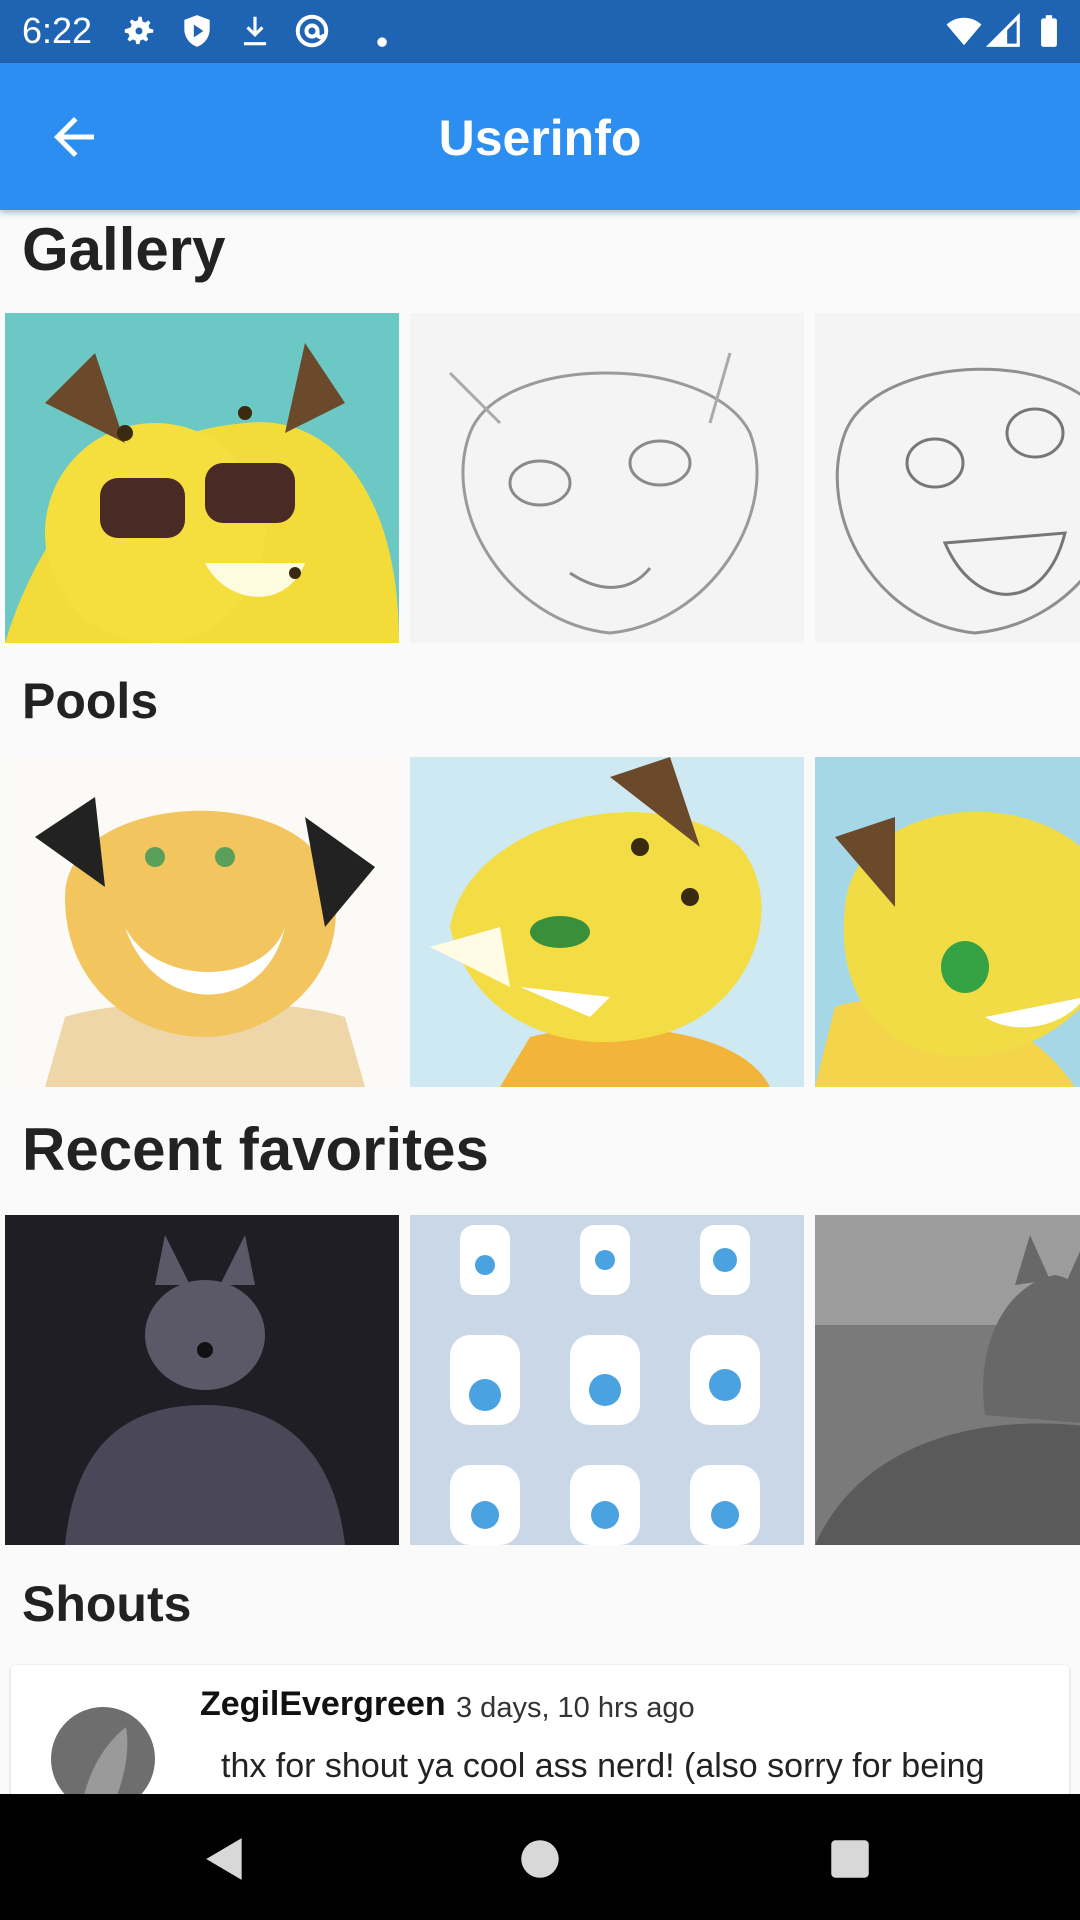 This screenshot has height=1920, width=1080. Describe the element at coordinates (225, 1859) in the screenshot. I see `back-triangle-icon` at that location.